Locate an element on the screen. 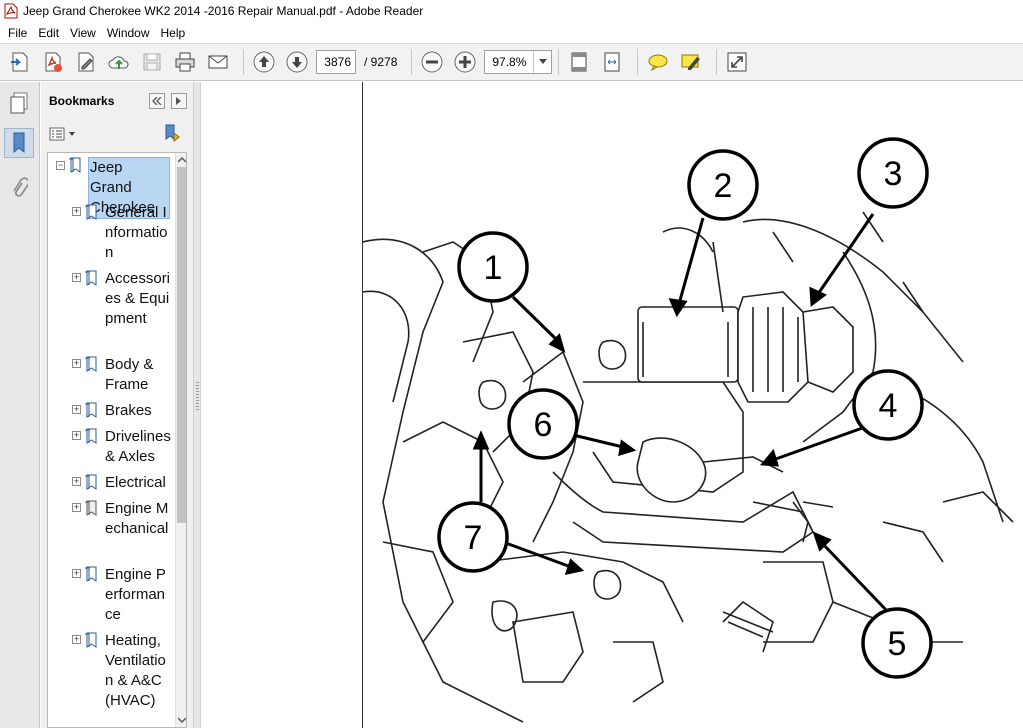 The image size is (1023, 728). collapse-panel-button is located at coordinates (157, 101).